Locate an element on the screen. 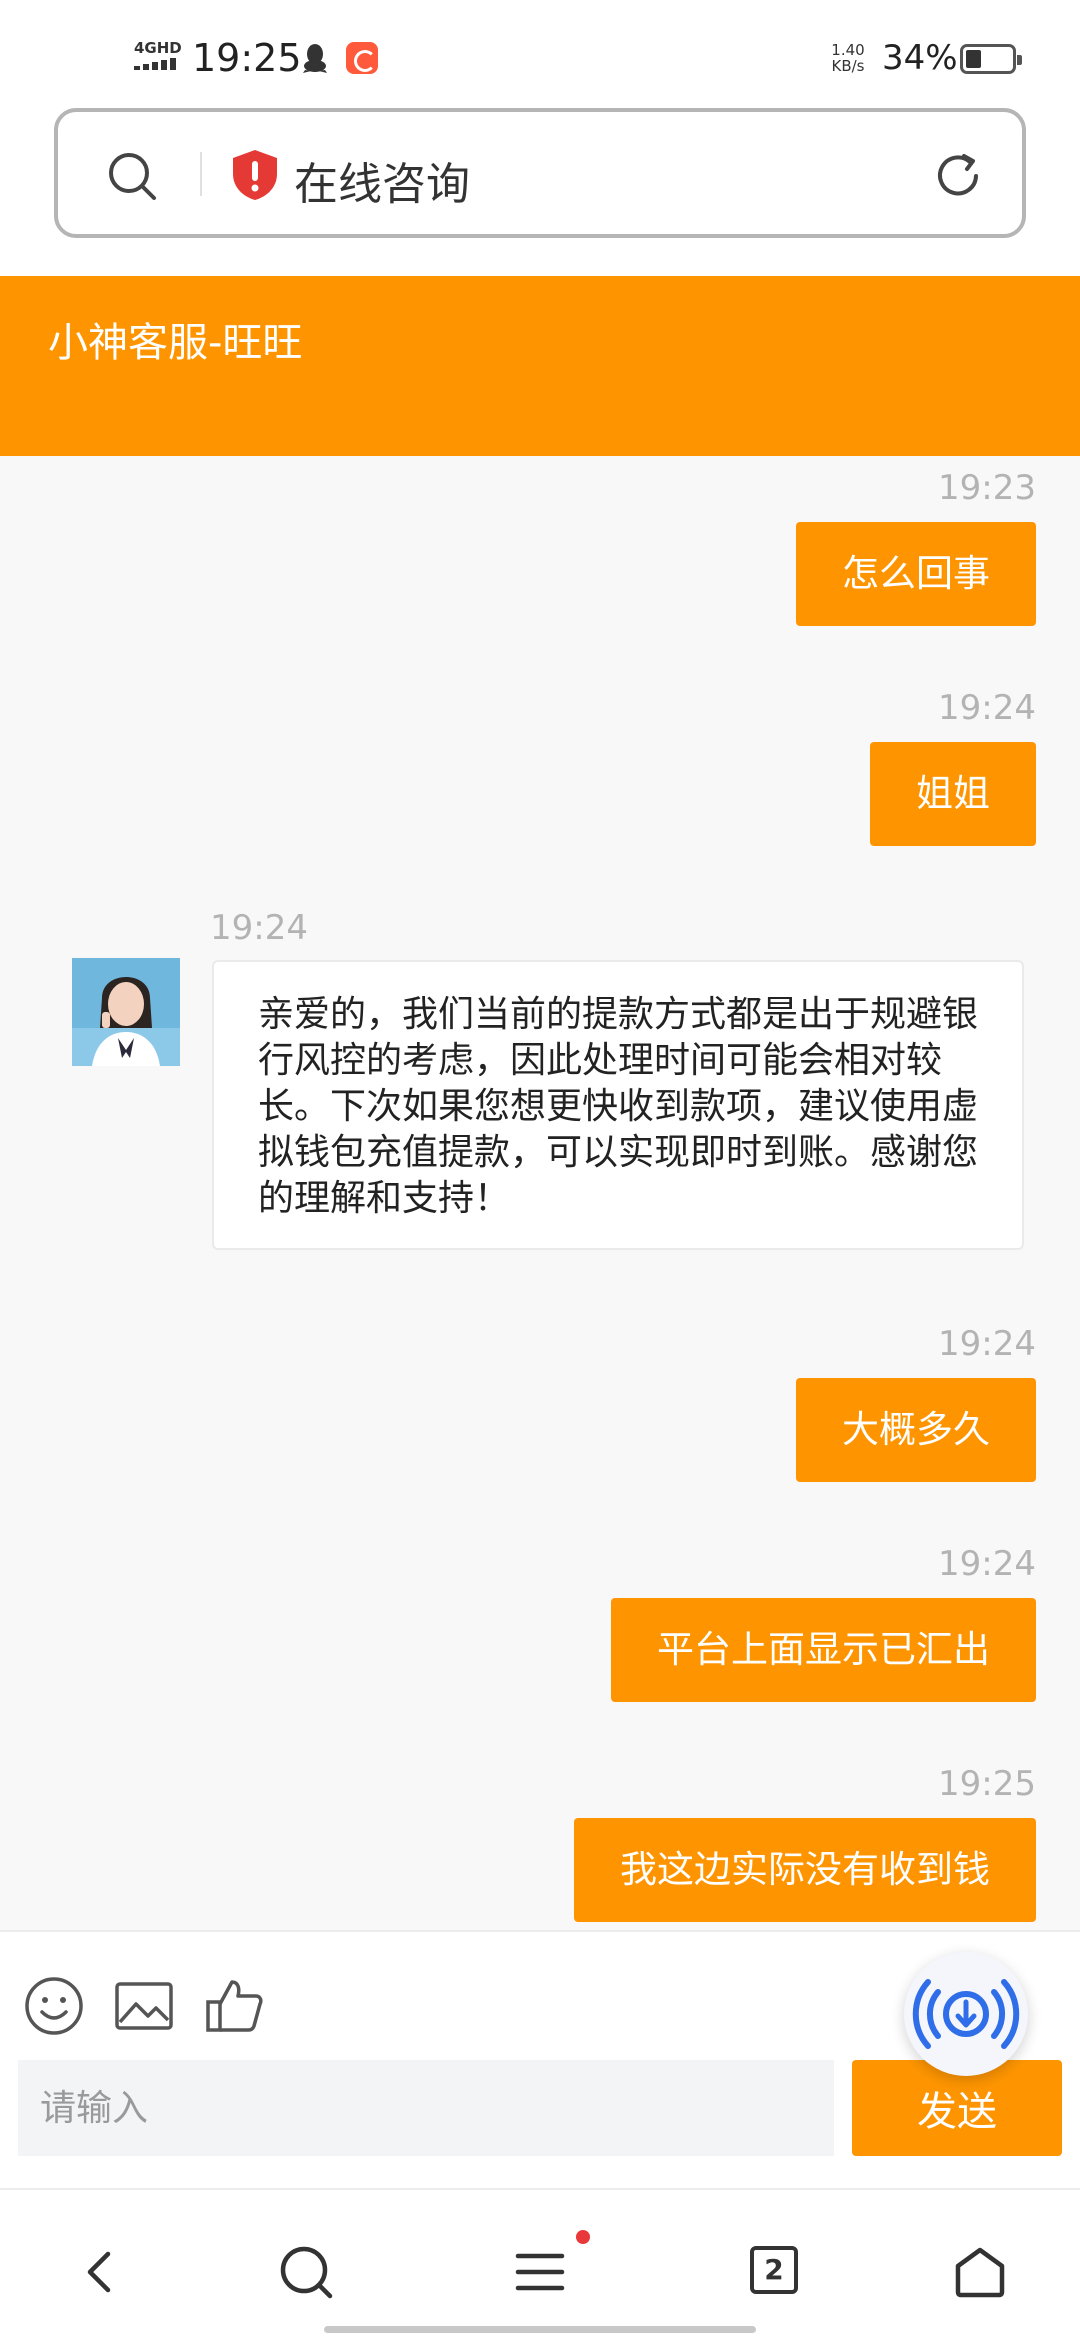 The width and height of the screenshot is (1080, 2340). shield-warning-icon is located at coordinates (255, 175).